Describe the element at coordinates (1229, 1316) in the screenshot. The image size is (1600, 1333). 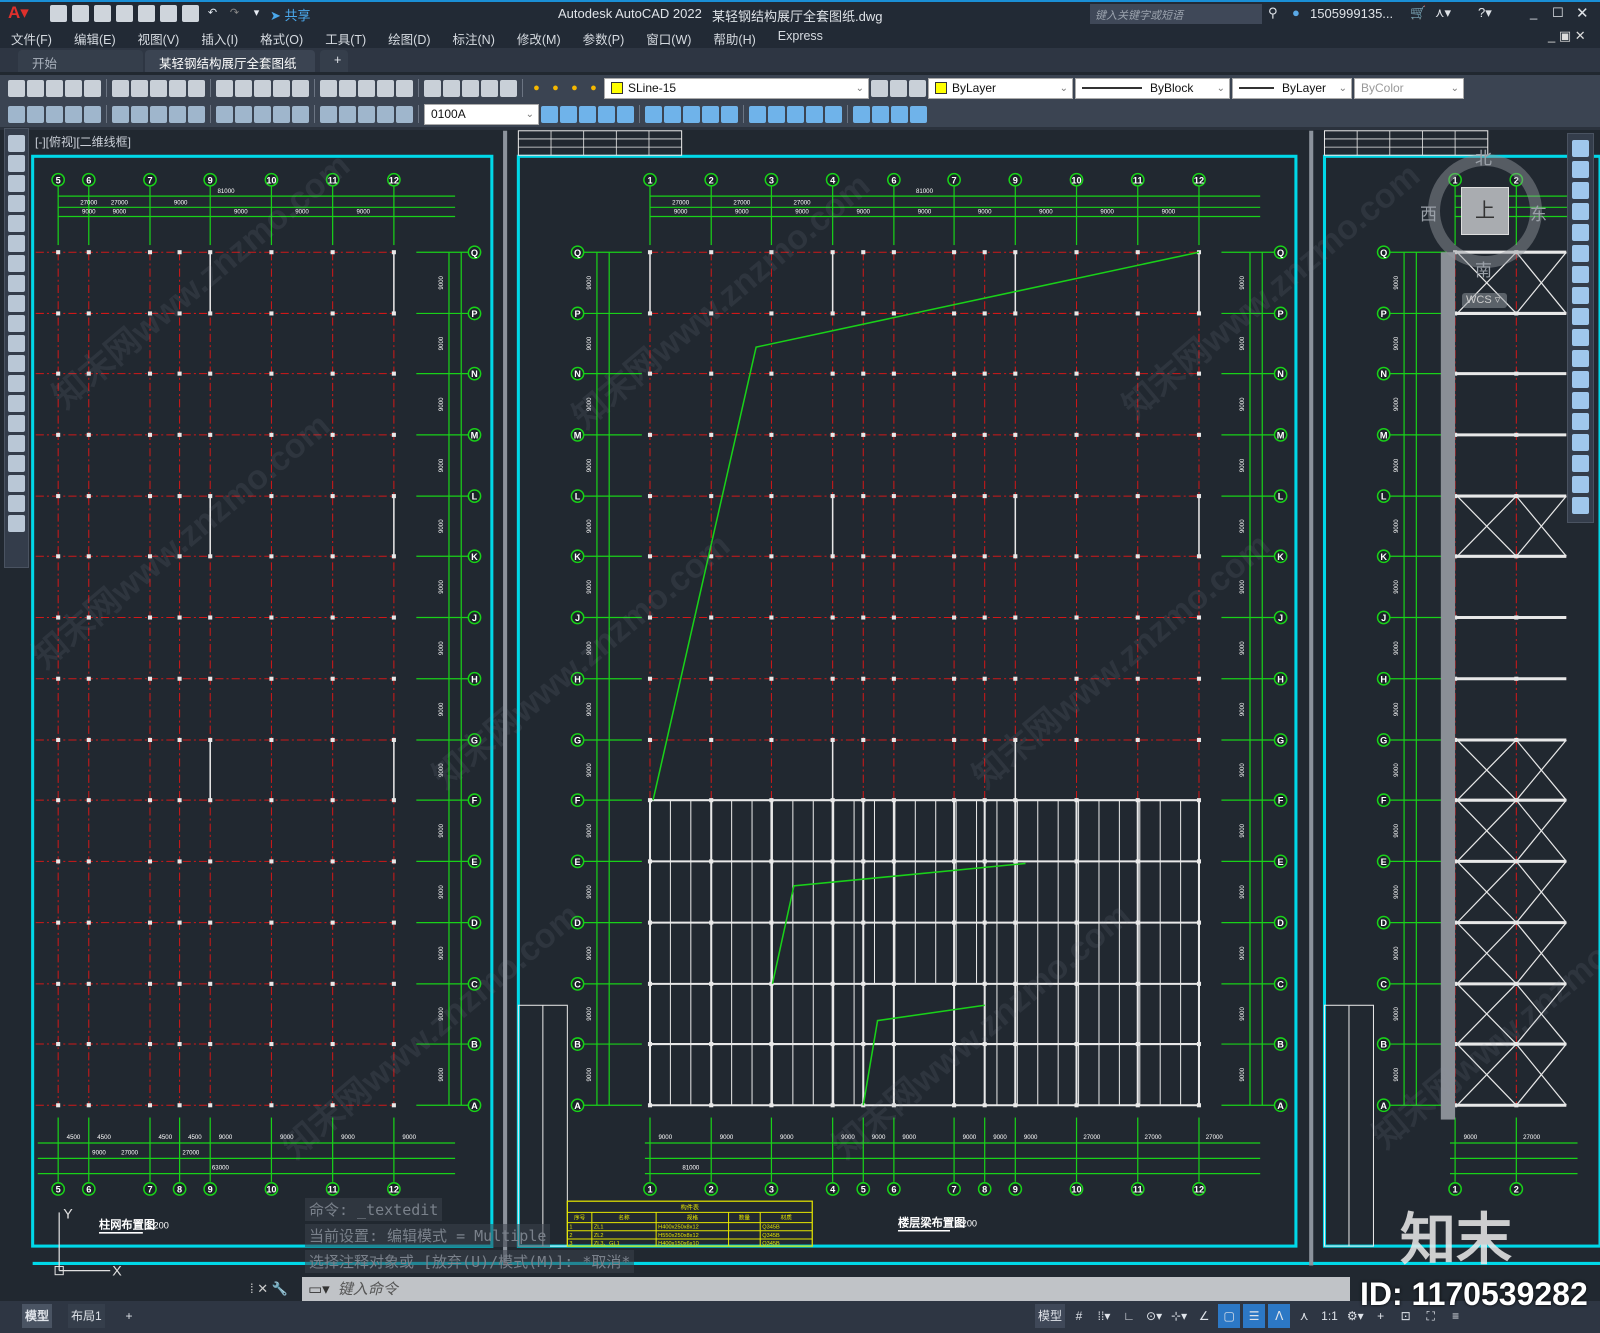
I see `osnap-icon: ▢` at that location.